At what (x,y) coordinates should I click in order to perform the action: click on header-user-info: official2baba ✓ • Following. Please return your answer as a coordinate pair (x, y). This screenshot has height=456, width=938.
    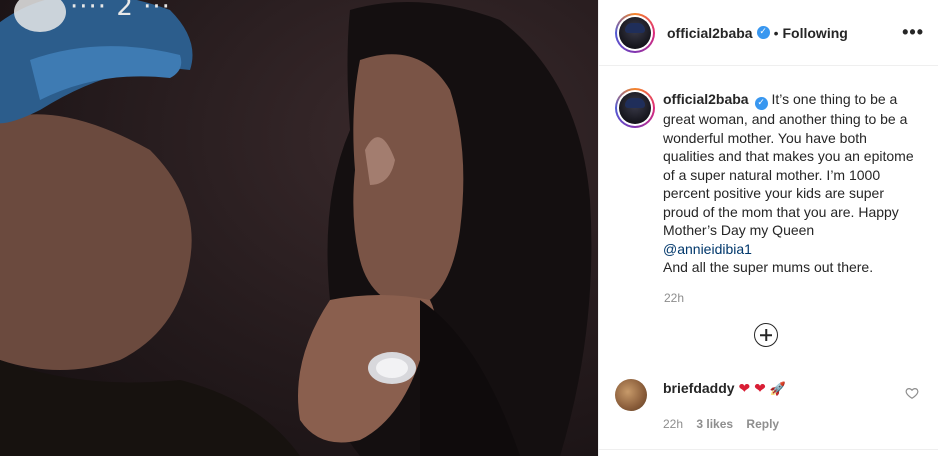
    Looking at the image, I should click on (757, 33).